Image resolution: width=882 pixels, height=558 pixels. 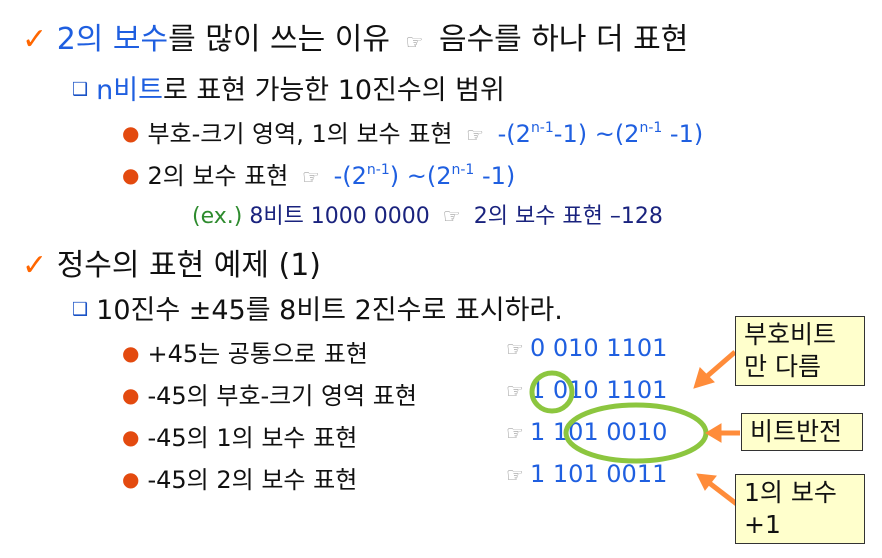 What do you see at coordinates (715, 369) in the screenshot?
I see `arrow-to-sign-bit` at bounding box center [715, 369].